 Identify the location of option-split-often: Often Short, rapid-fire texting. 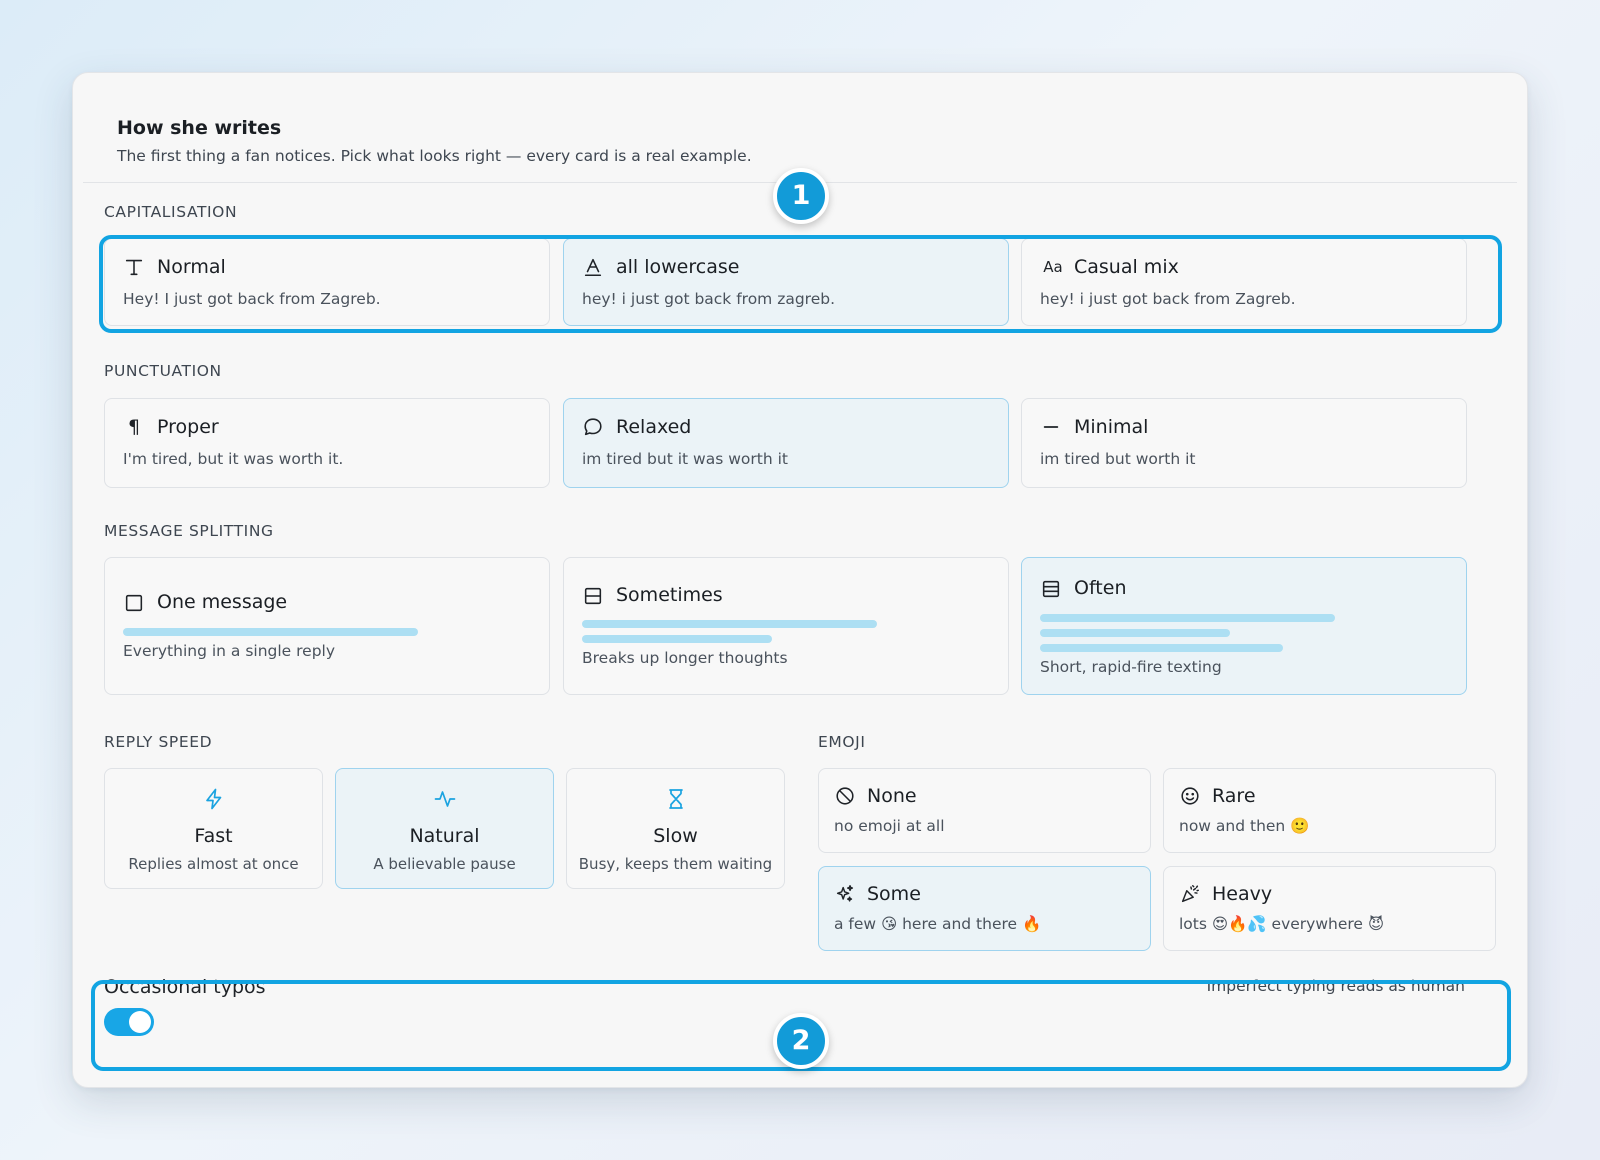
(1244, 626).